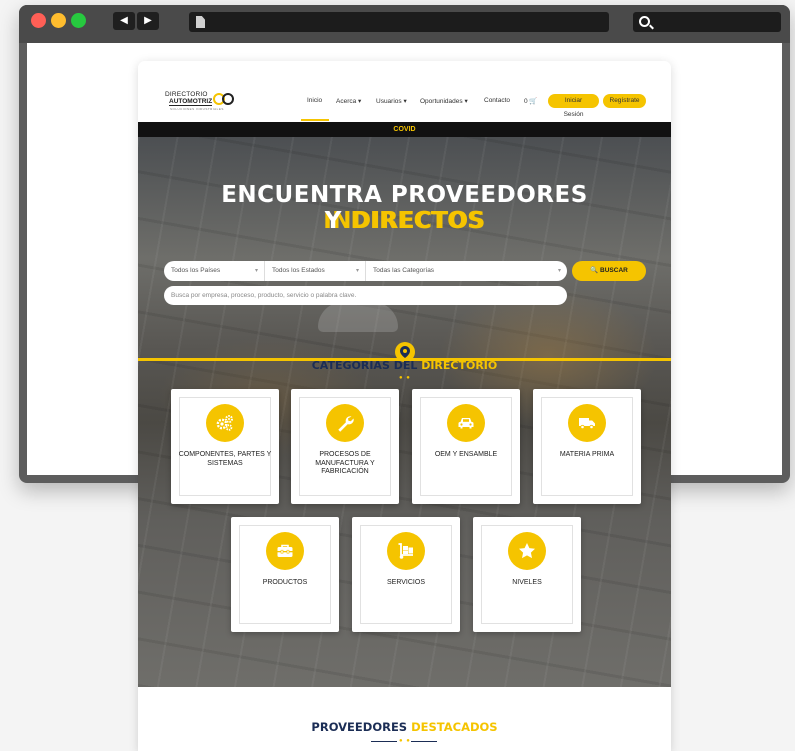 This screenshot has width=795, height=751. Describe the element at coordinates (404, 719) in the screenshot. I see `featured-section: PROVEEDORES DESTACADOS ● ●` at that location.